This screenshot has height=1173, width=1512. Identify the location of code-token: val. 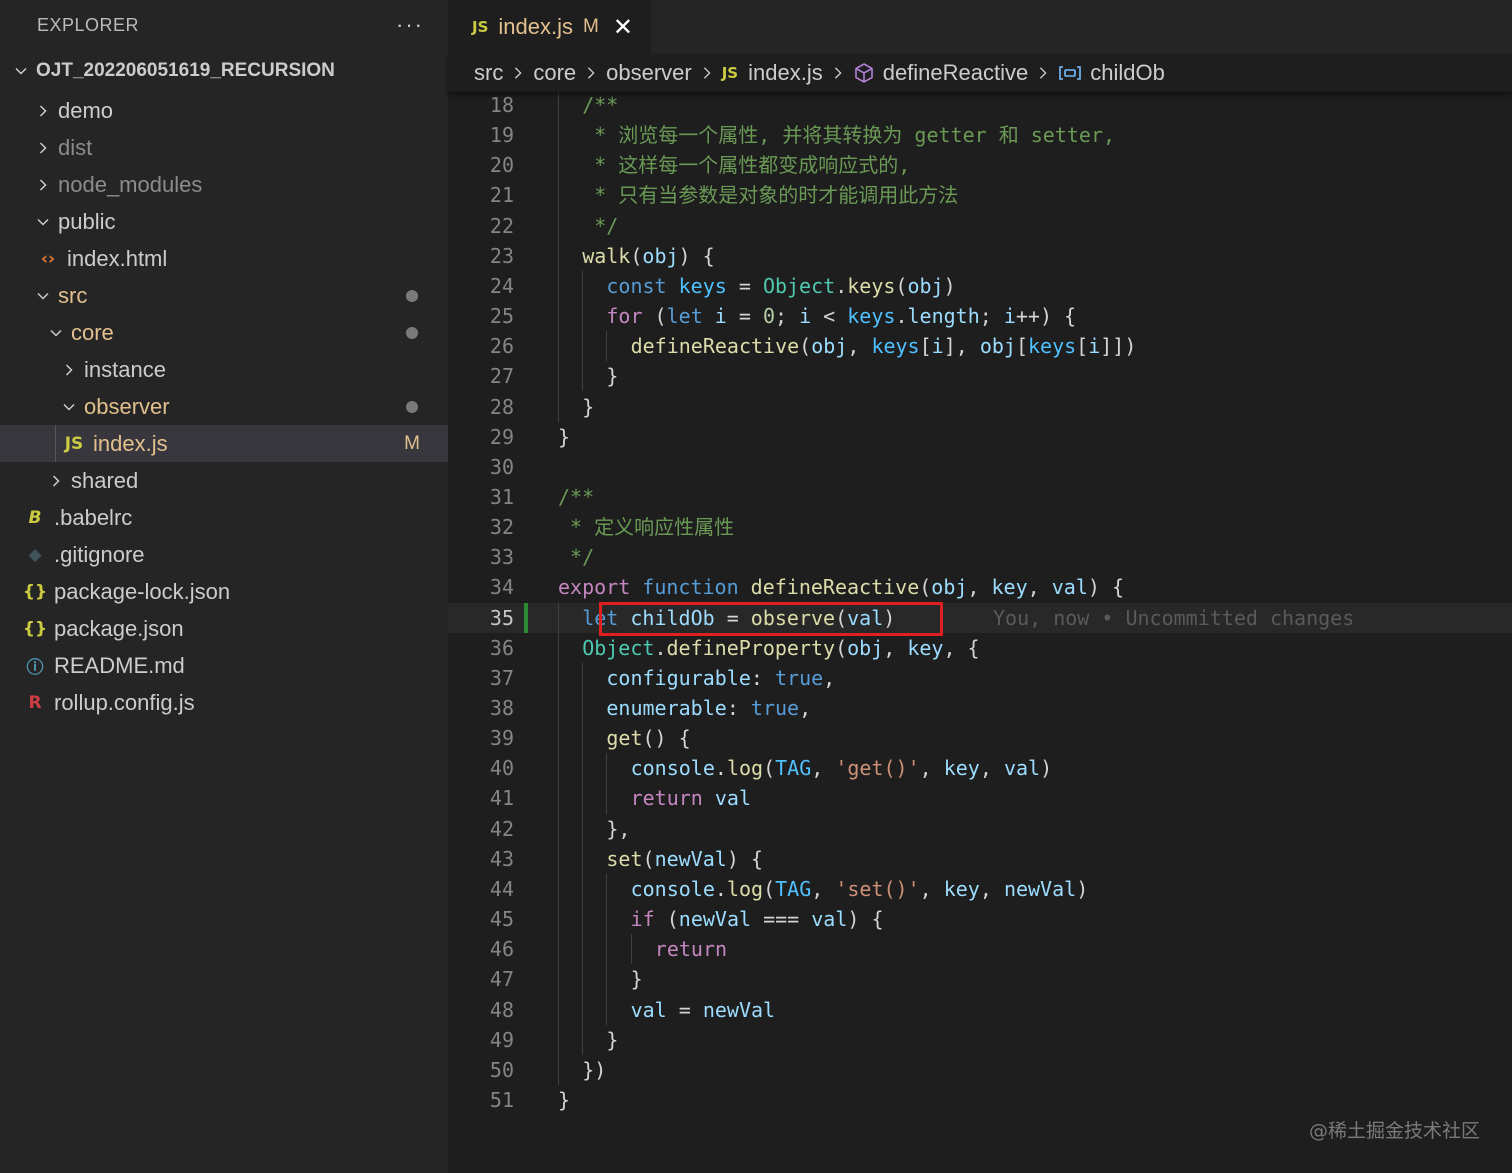
(1022, 768).